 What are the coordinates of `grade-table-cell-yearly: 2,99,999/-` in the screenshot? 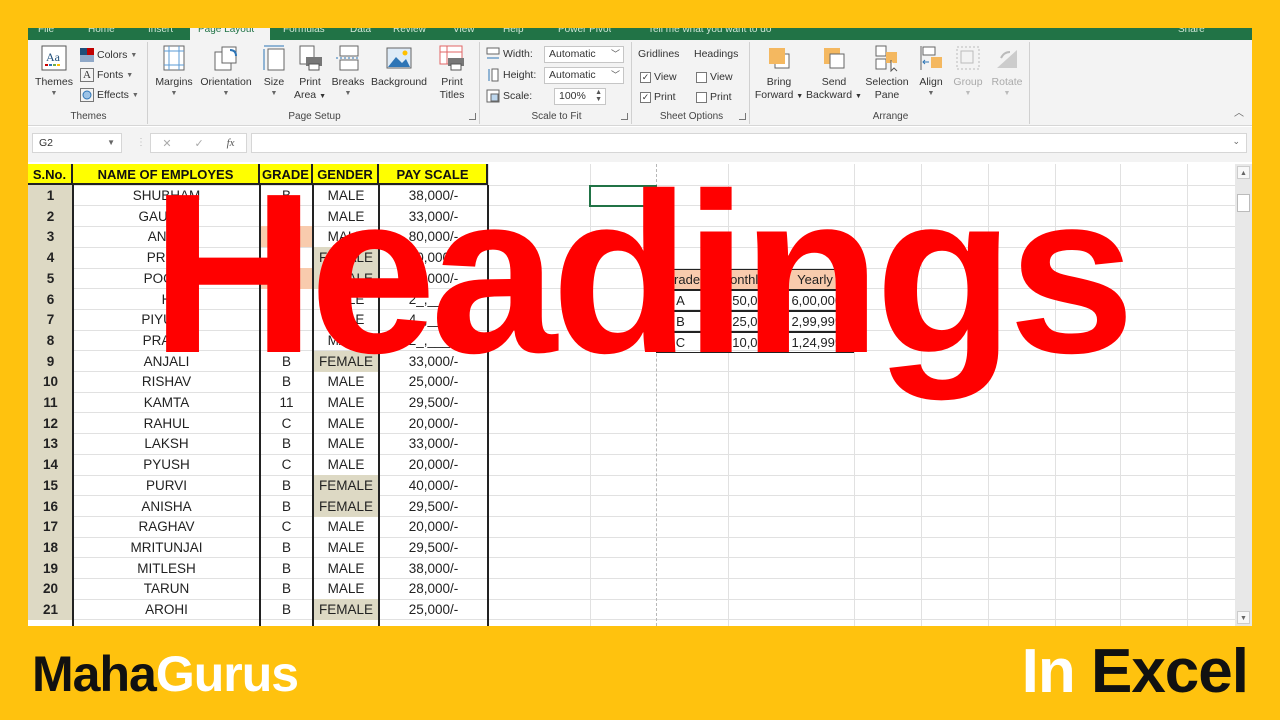 It's located at (815, 321).